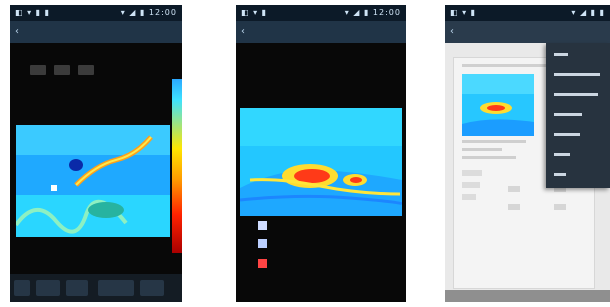 This screenshot has width=610, height=307. I want to click on report-thumbnail, so click(498, 105).